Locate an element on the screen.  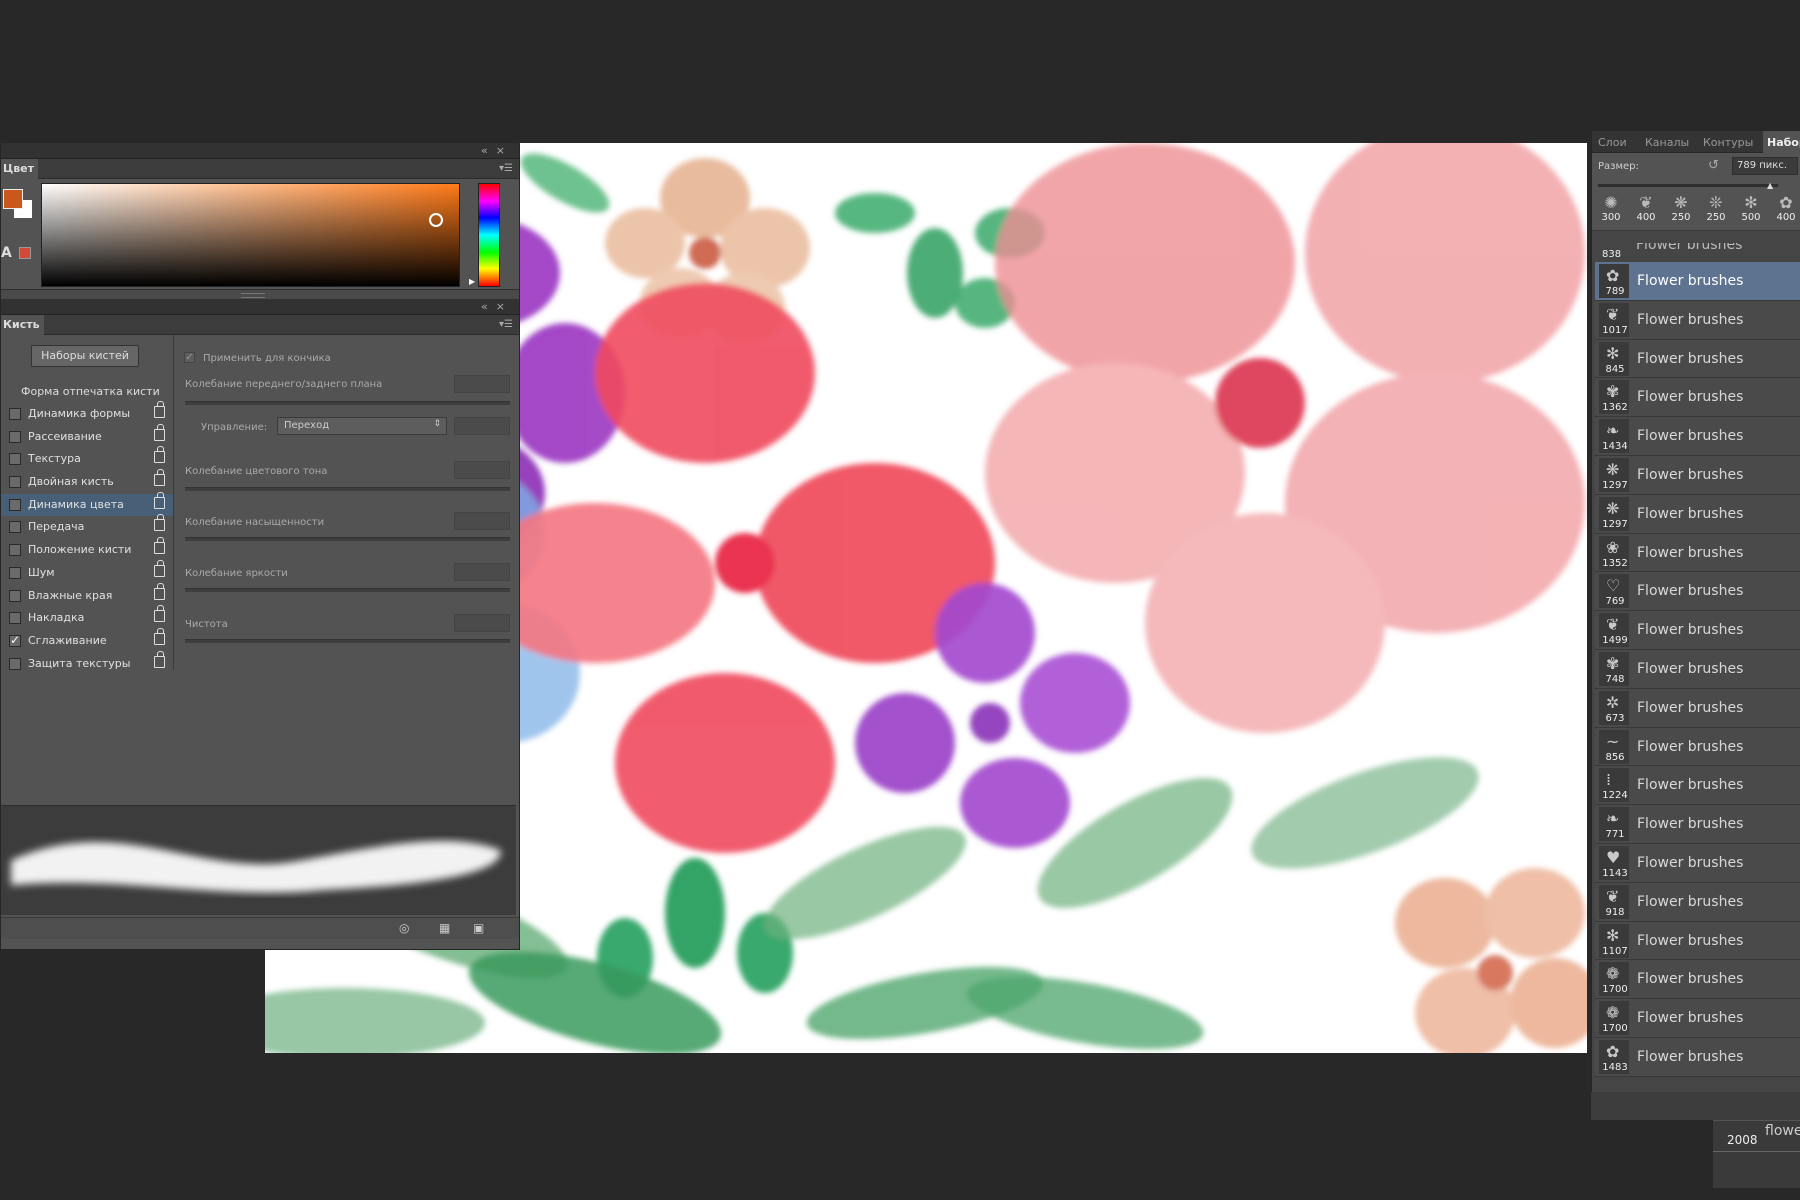
recent-brush-preset: ✺ 300 is located at coordinates (1611, 211).